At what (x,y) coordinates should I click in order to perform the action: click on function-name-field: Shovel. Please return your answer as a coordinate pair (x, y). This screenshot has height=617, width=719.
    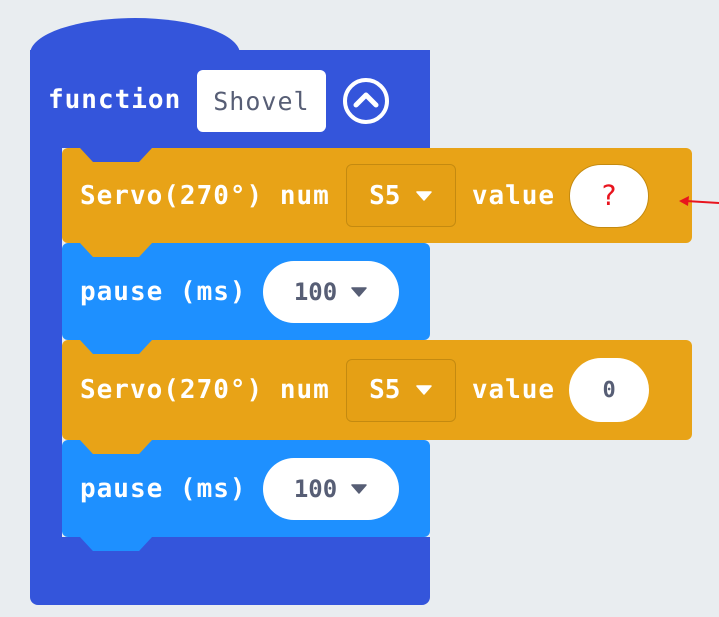
    Looking at the image, I should click on (261, 101).